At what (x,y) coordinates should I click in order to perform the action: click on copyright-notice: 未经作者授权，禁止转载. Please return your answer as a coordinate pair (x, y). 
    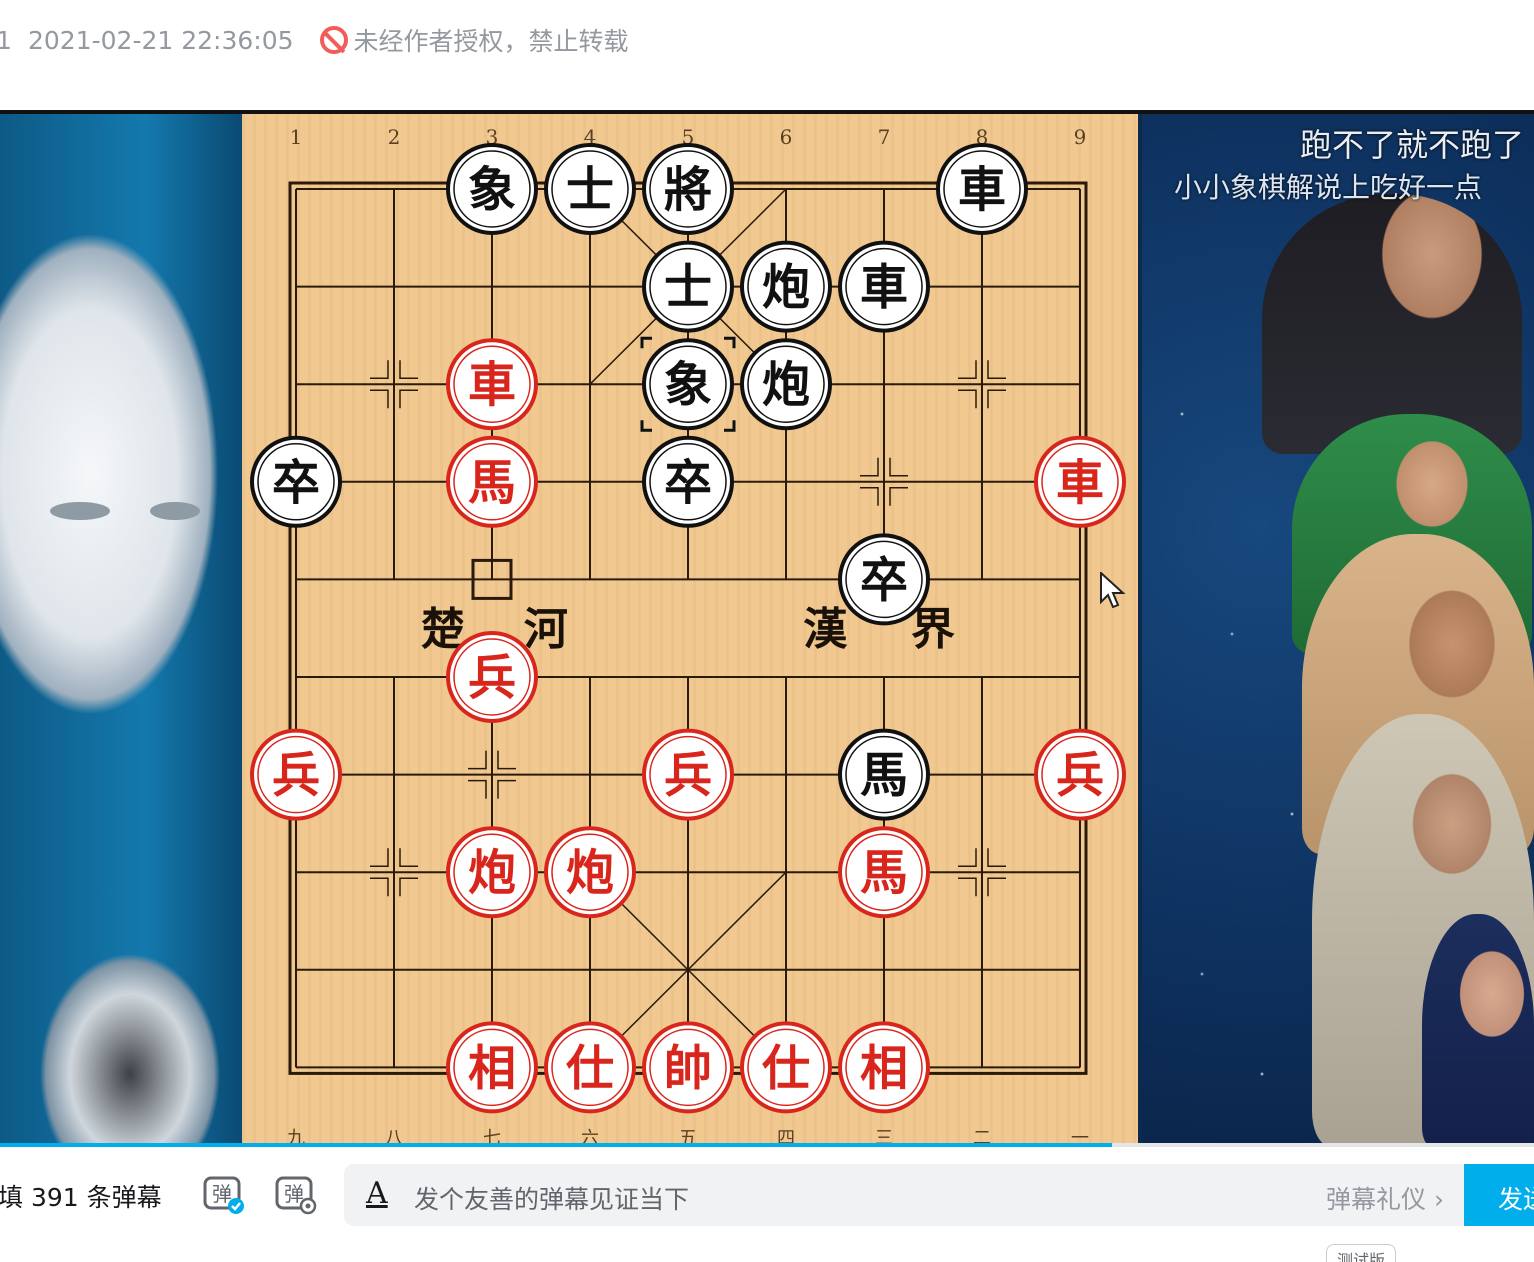
    Looking at the image, I should click on (474, 40).